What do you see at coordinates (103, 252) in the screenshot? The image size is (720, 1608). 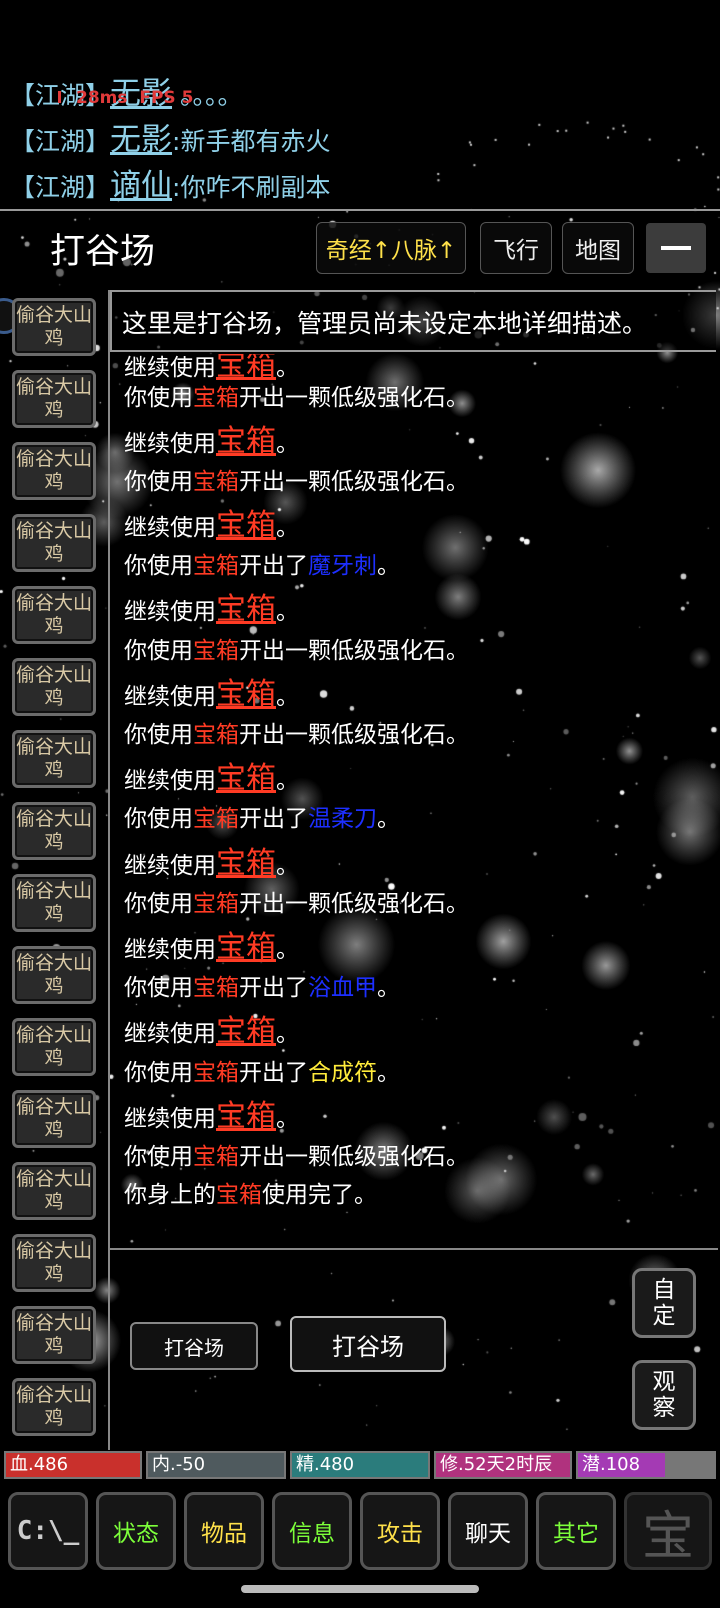 I see `room-title: 打谷场` at bounding box center [103, 252].